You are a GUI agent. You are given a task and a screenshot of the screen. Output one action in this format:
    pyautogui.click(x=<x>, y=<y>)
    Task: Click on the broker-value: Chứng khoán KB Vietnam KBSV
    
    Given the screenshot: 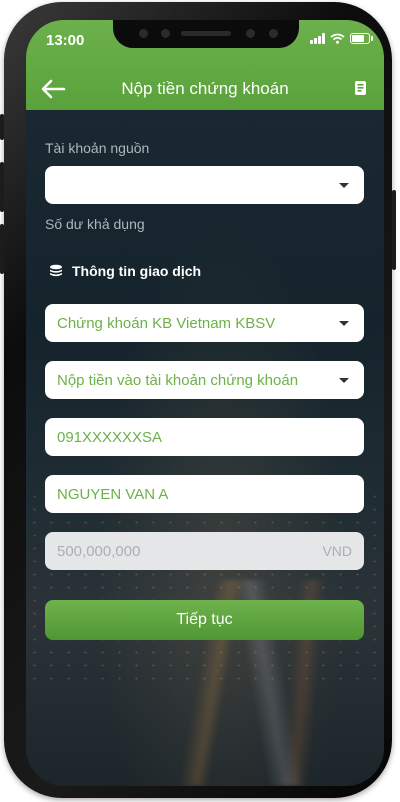 What is the action you would take?
    pyautogui.click(x=166, y=323)
    